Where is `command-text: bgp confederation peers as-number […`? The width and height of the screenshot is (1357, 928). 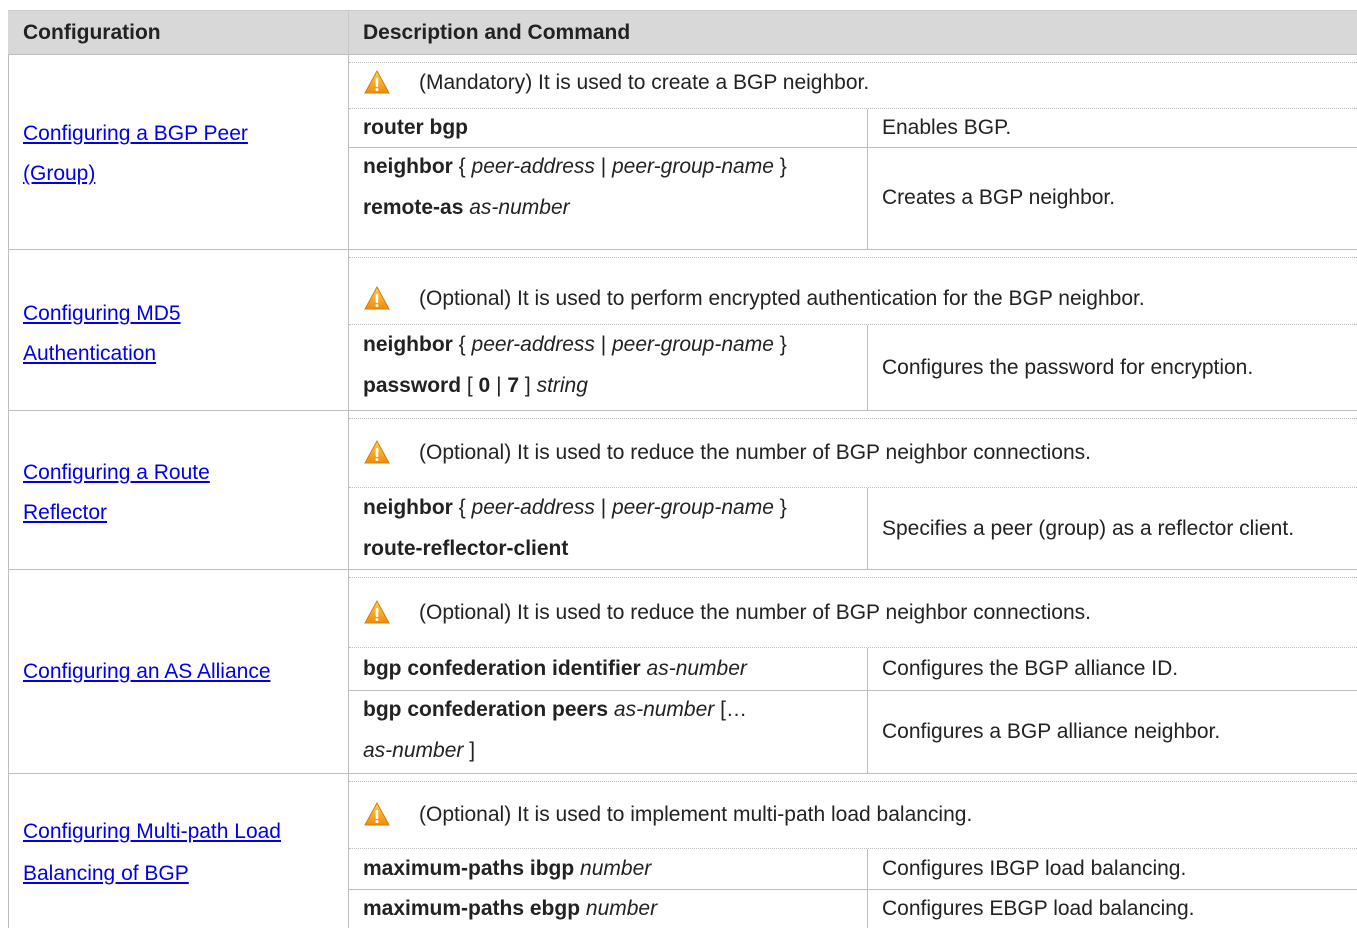
command-text: bgp confederation peers as-number [… is located at coordinates (555, 710).